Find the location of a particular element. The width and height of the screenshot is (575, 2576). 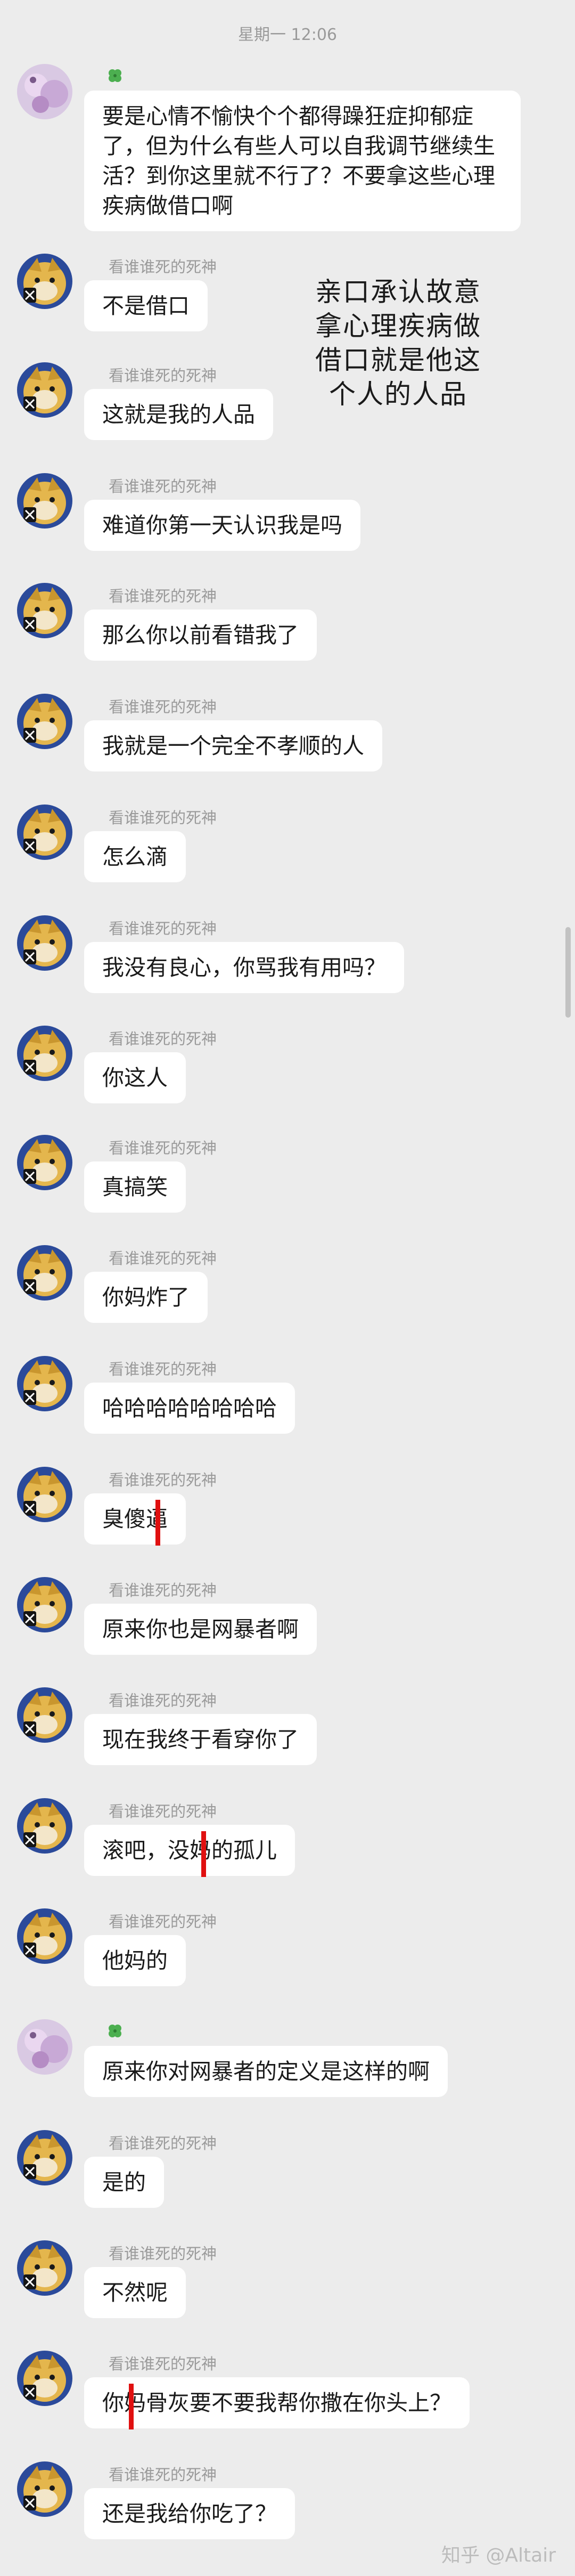

message-bubble: 还是我给你吃了？ is located at coordinates (189, 2514).